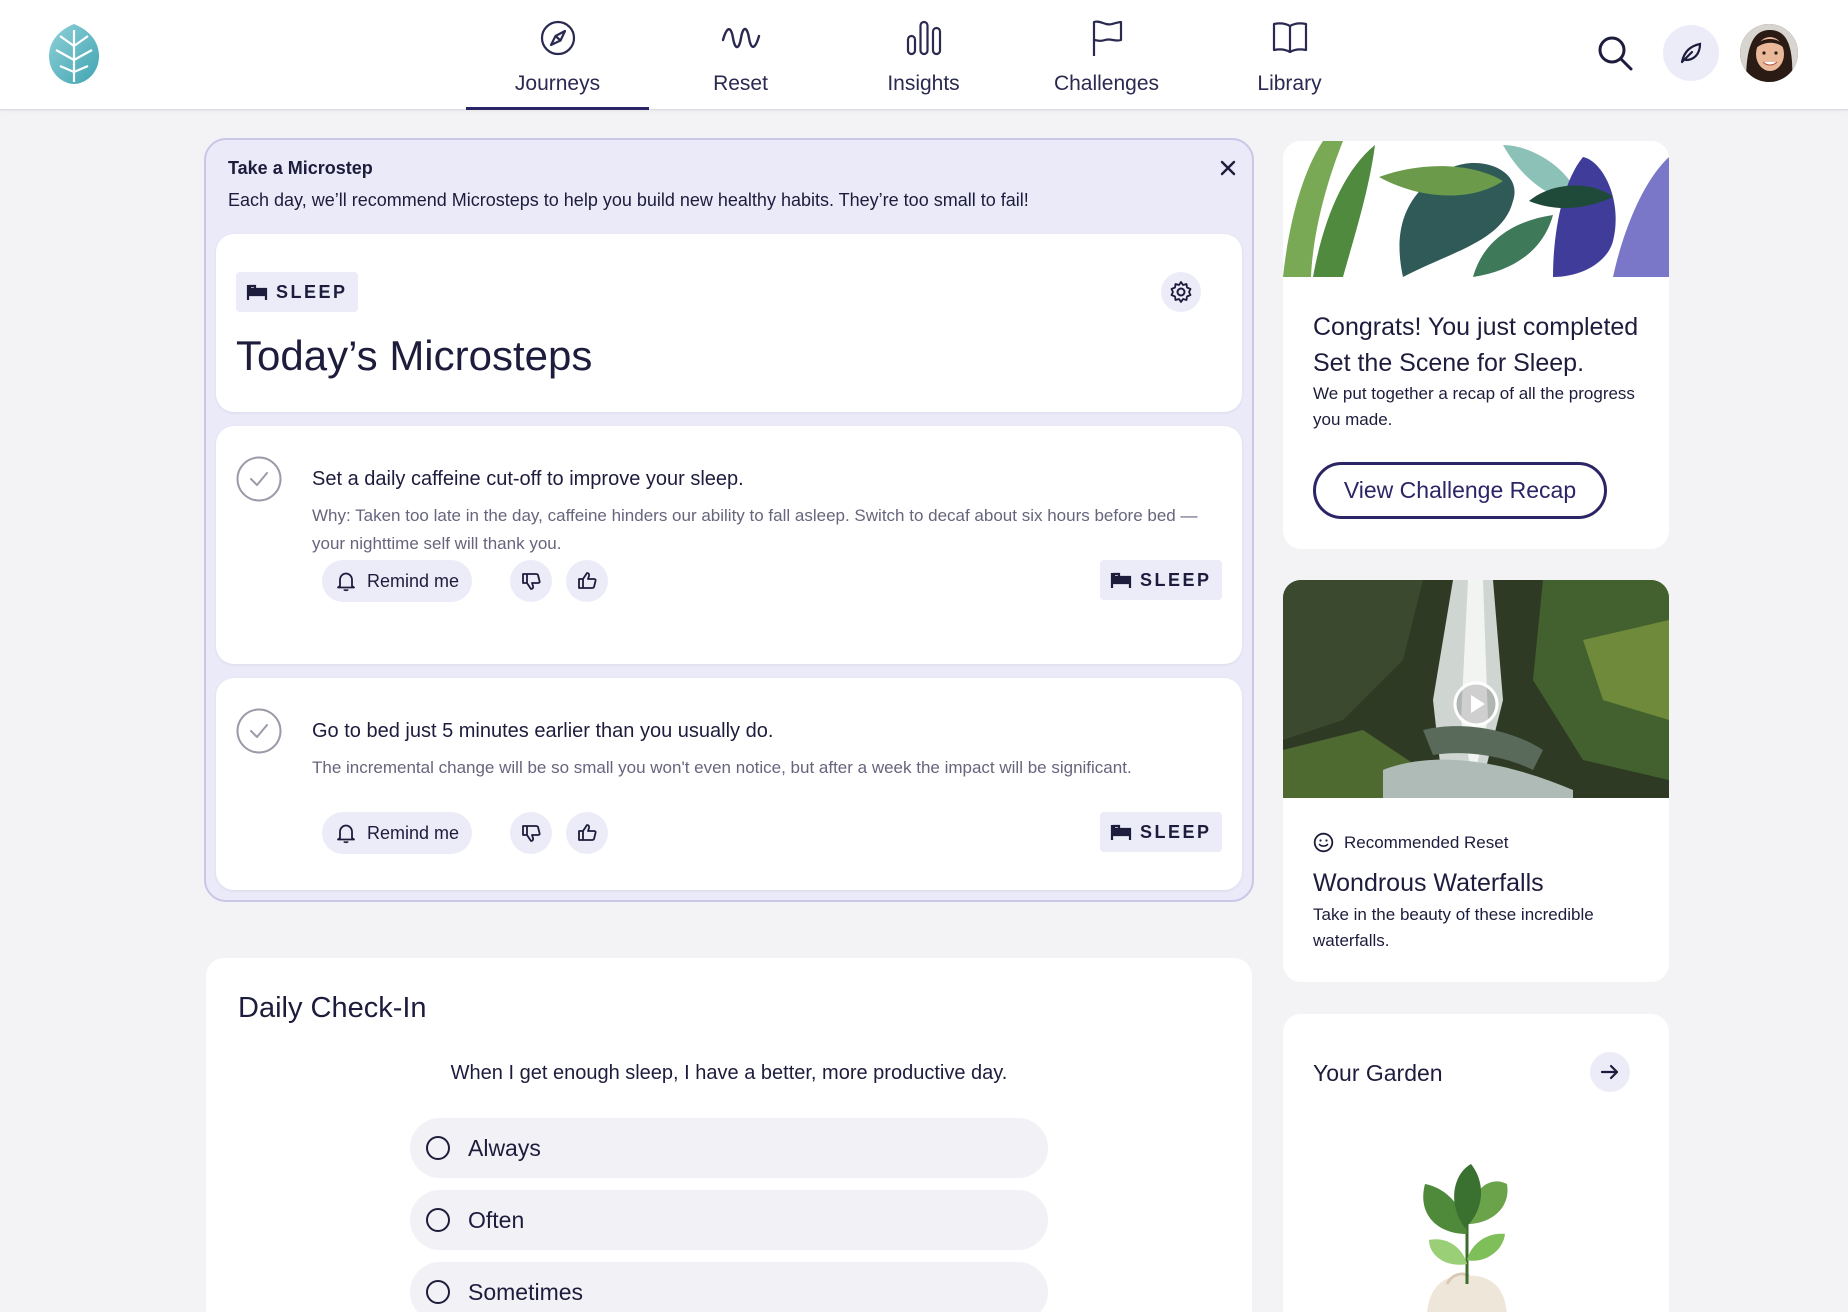 The width and height of the screenshot is (1848, 1312). I want to click on smiley-icon, so click(1323, 842).